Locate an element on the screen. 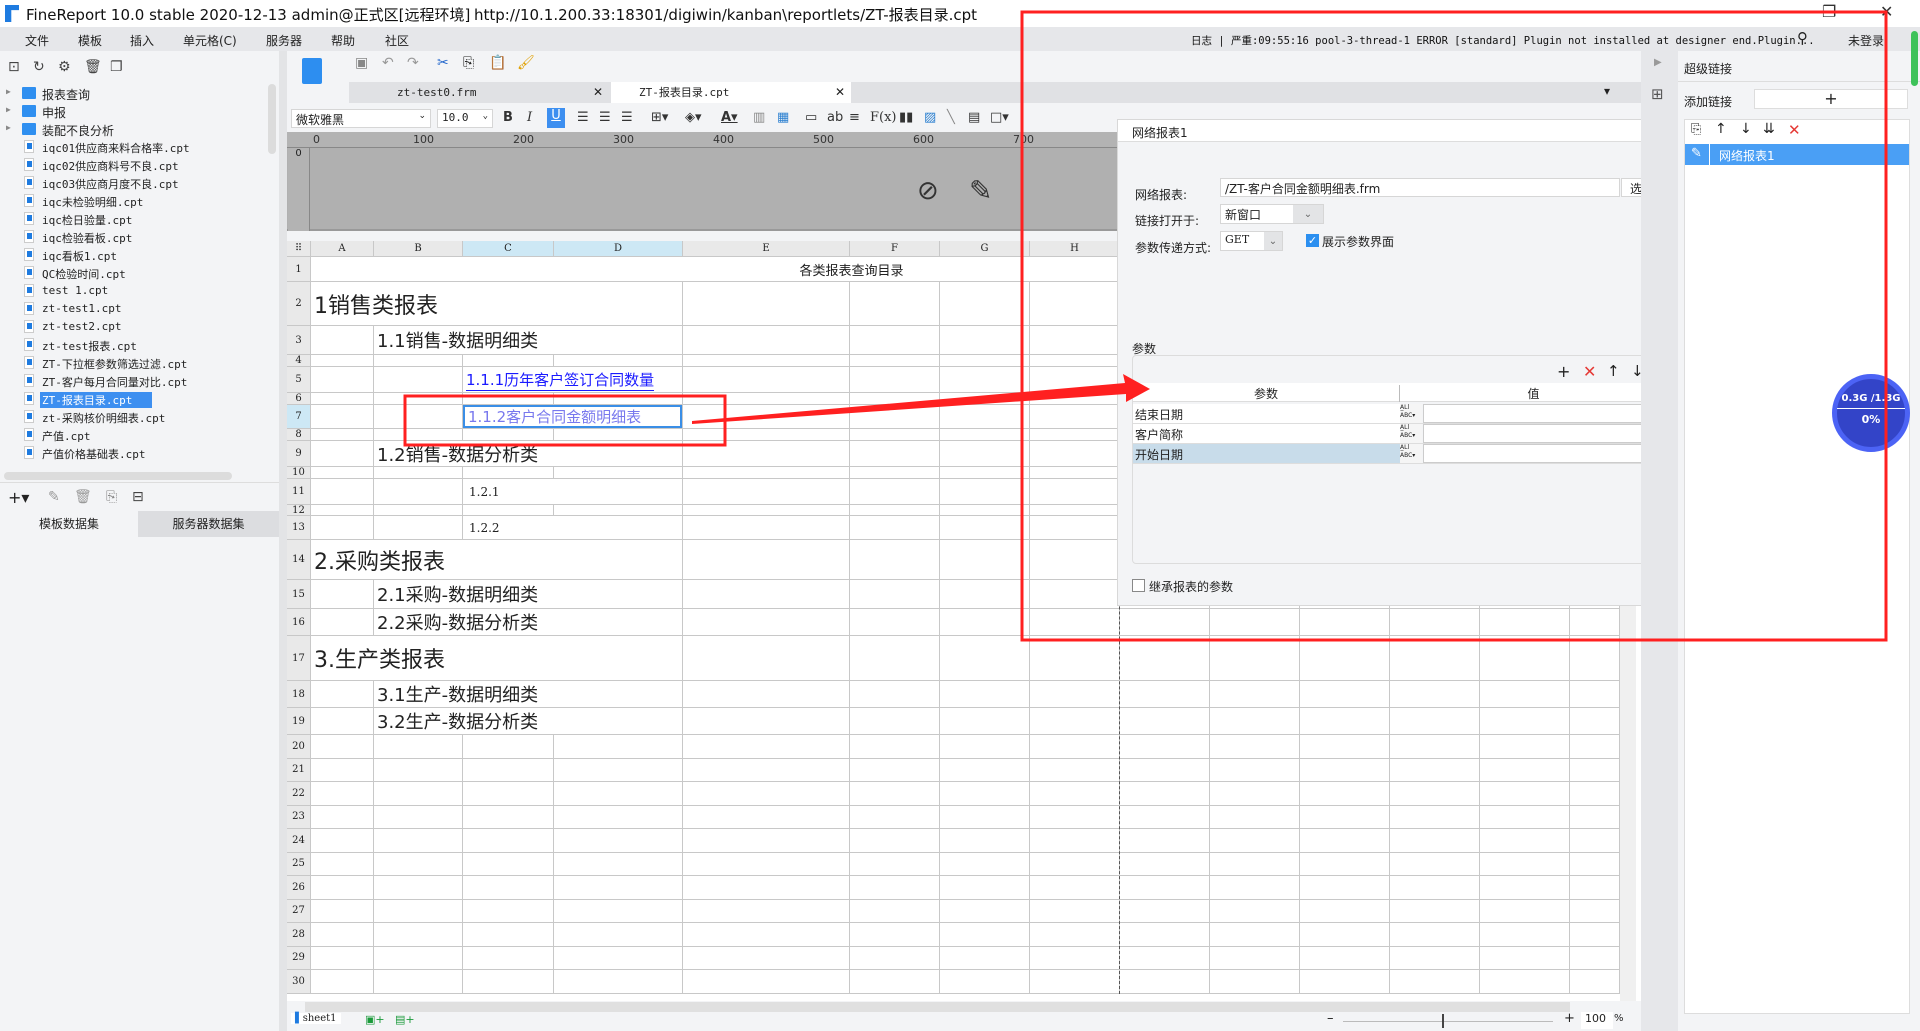  param-name: 客户简称 is located at coordinates (1266, 433).